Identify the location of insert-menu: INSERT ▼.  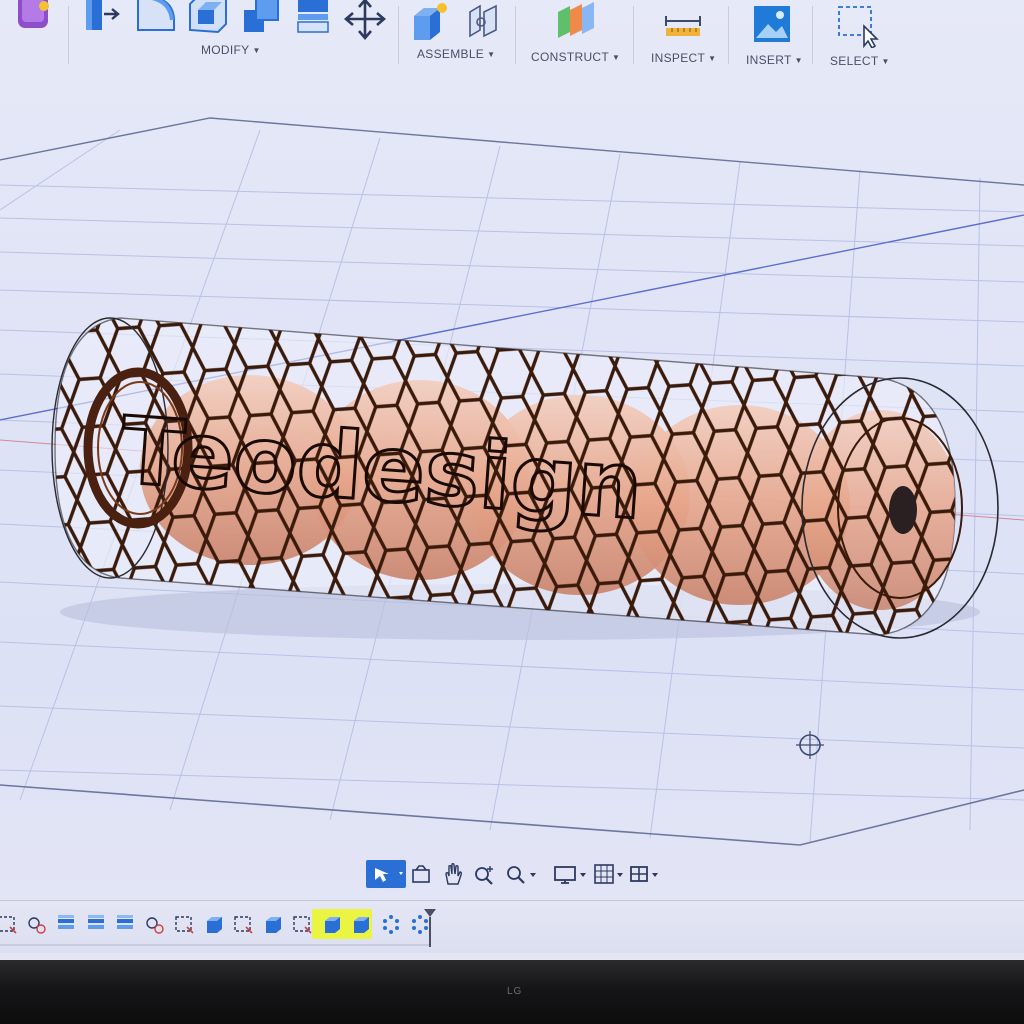
(774, 60).